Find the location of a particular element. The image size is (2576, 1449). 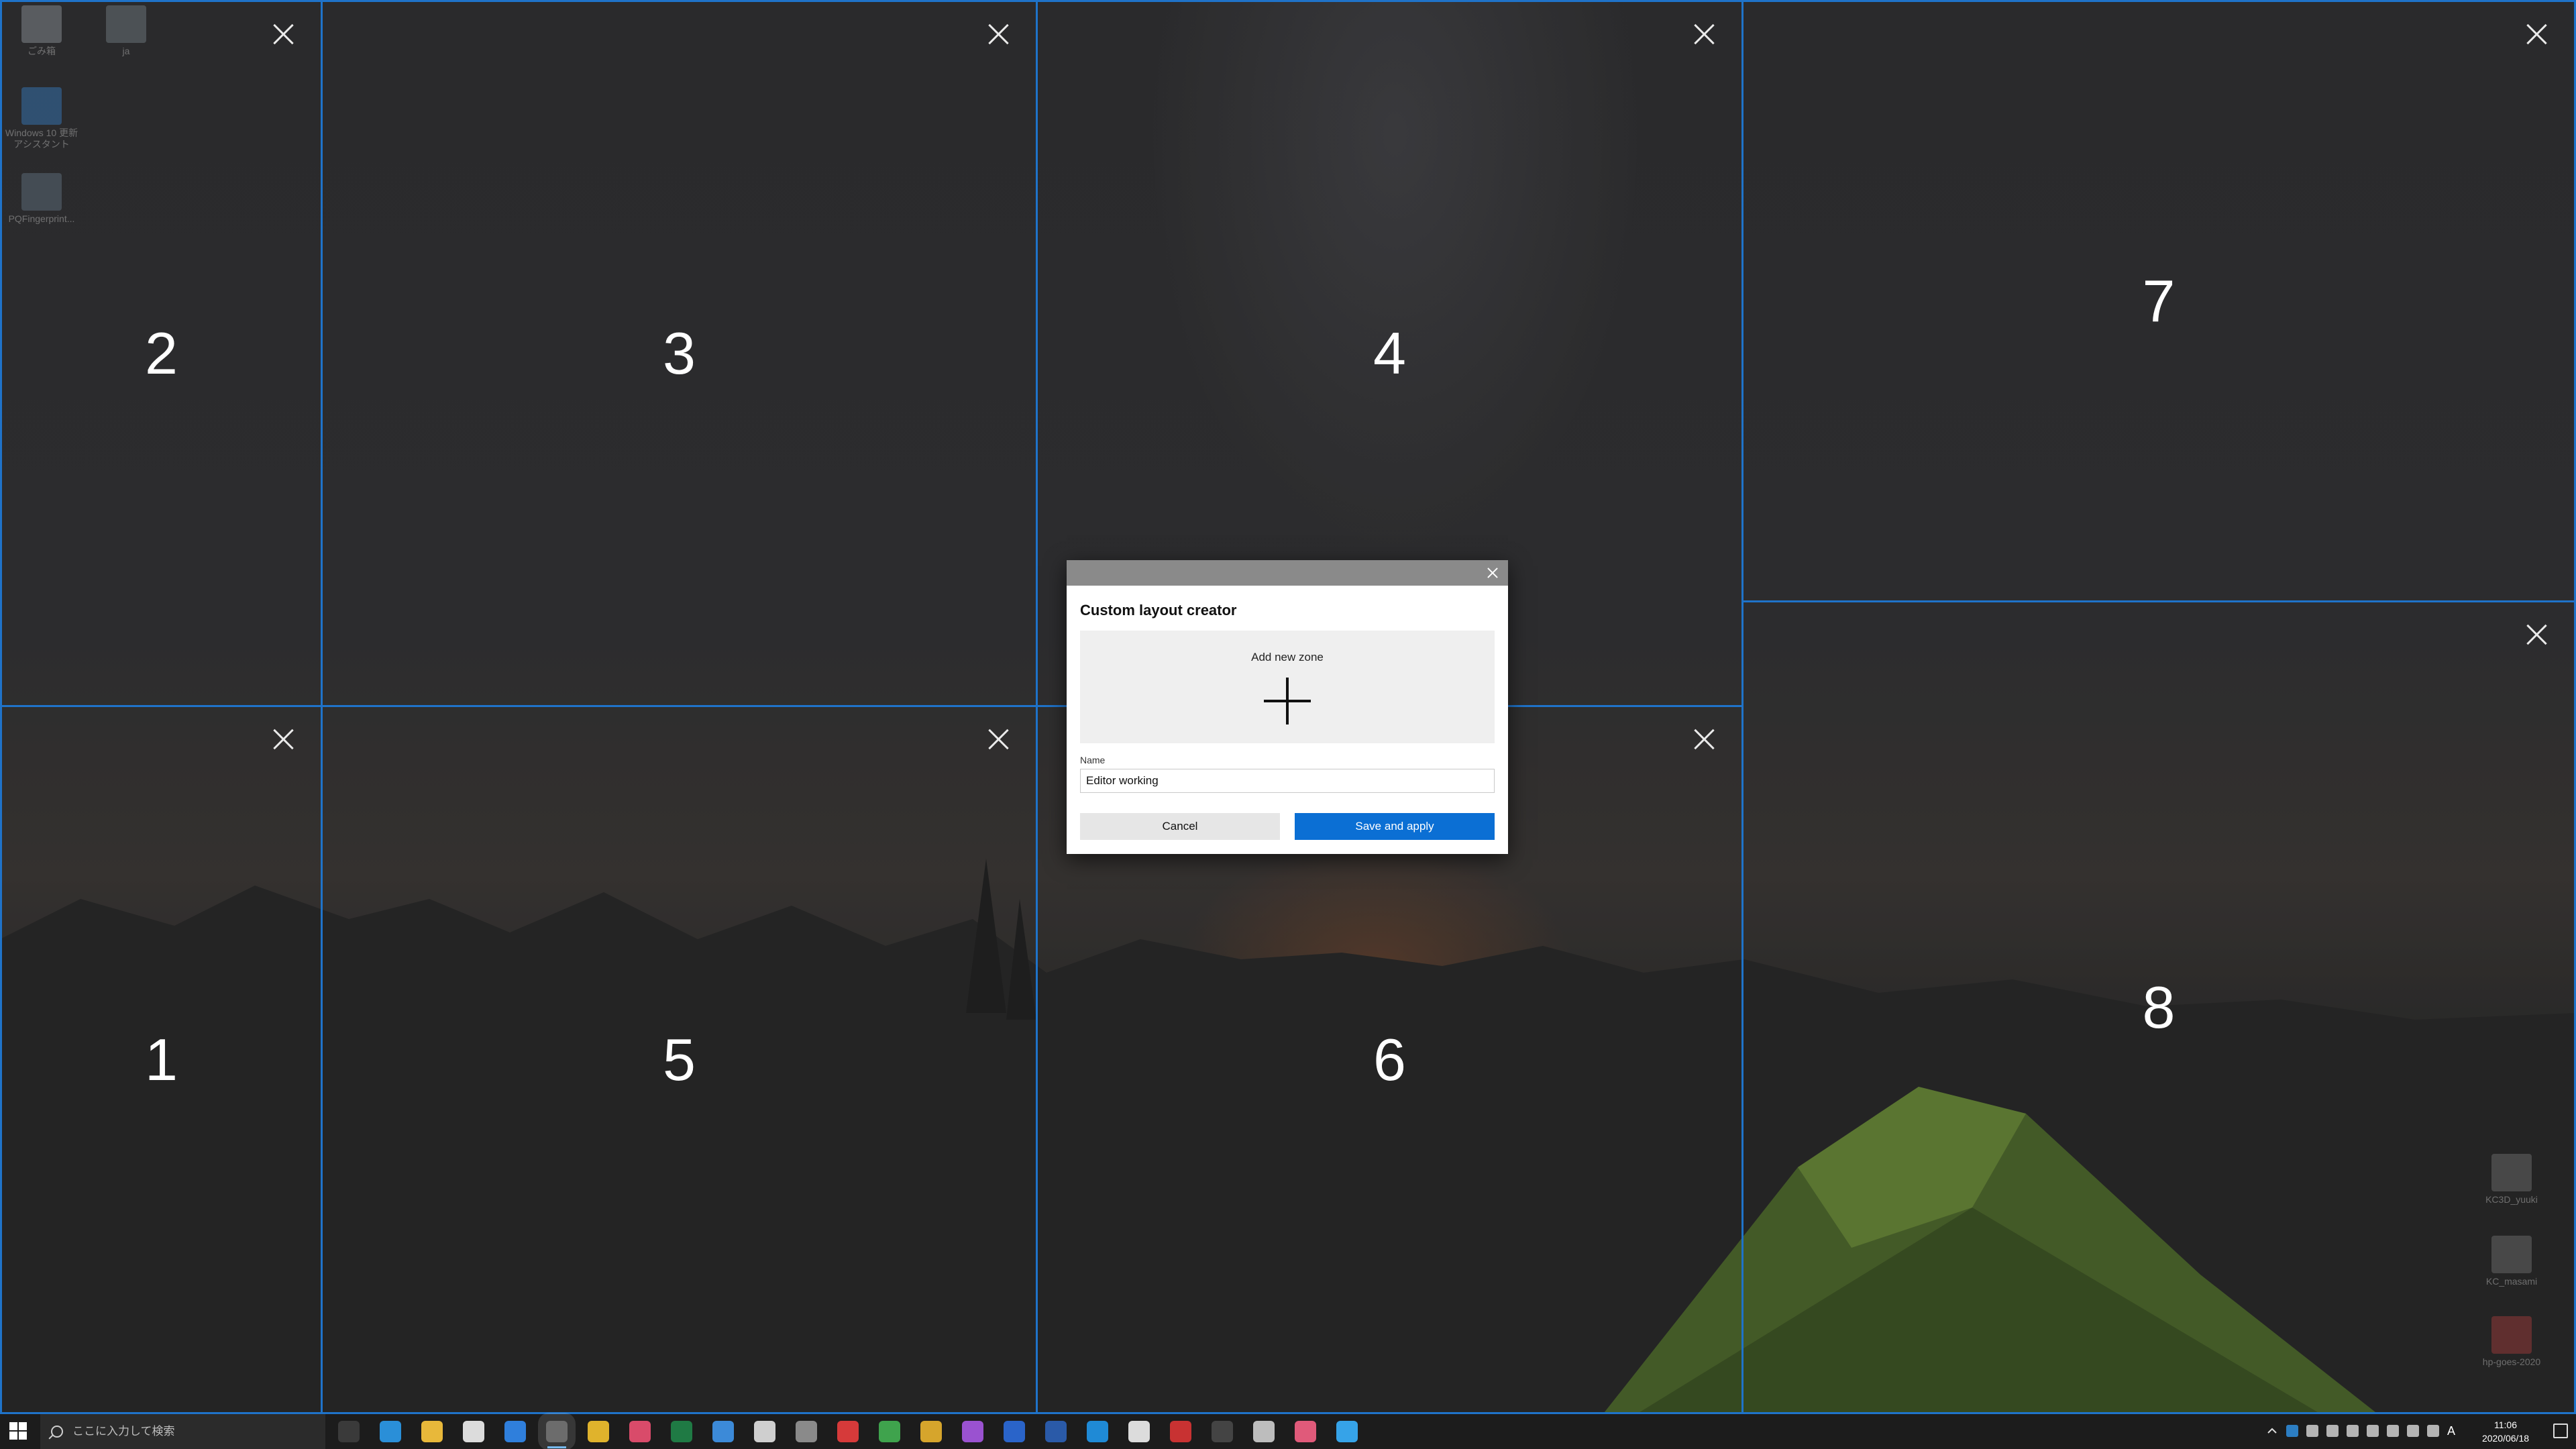

search-icon is located at coordinates (57, 1432).